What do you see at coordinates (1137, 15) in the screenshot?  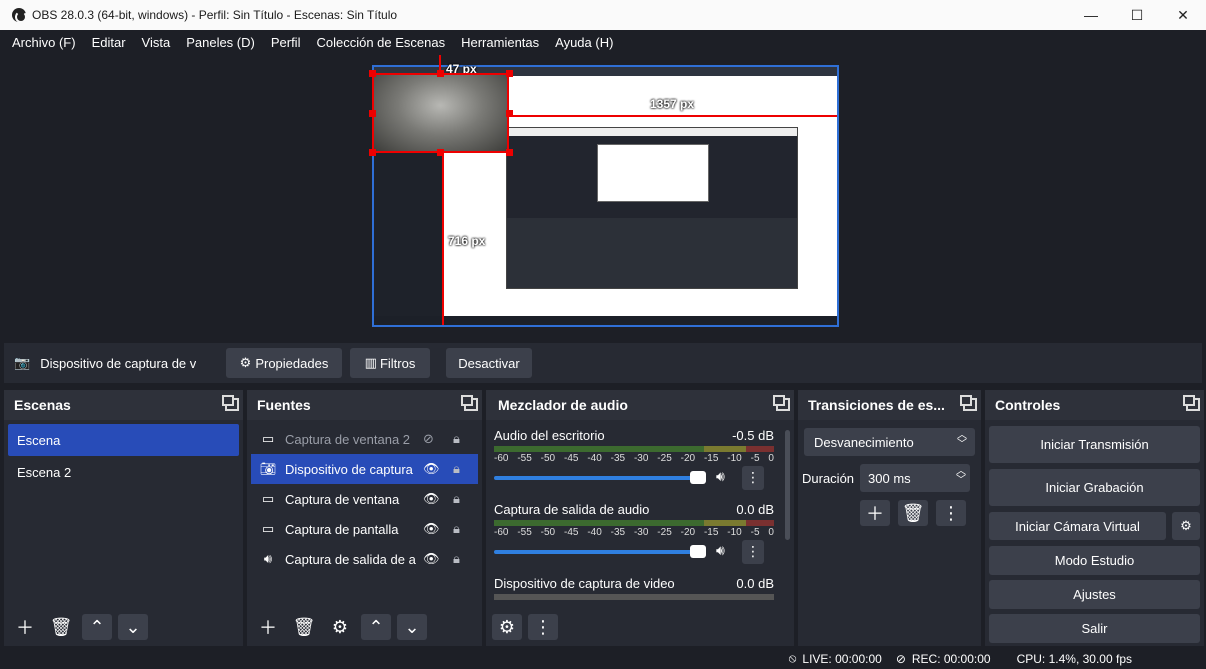 I see `maximize-button: ☐` at bounding box center [1137, 15].